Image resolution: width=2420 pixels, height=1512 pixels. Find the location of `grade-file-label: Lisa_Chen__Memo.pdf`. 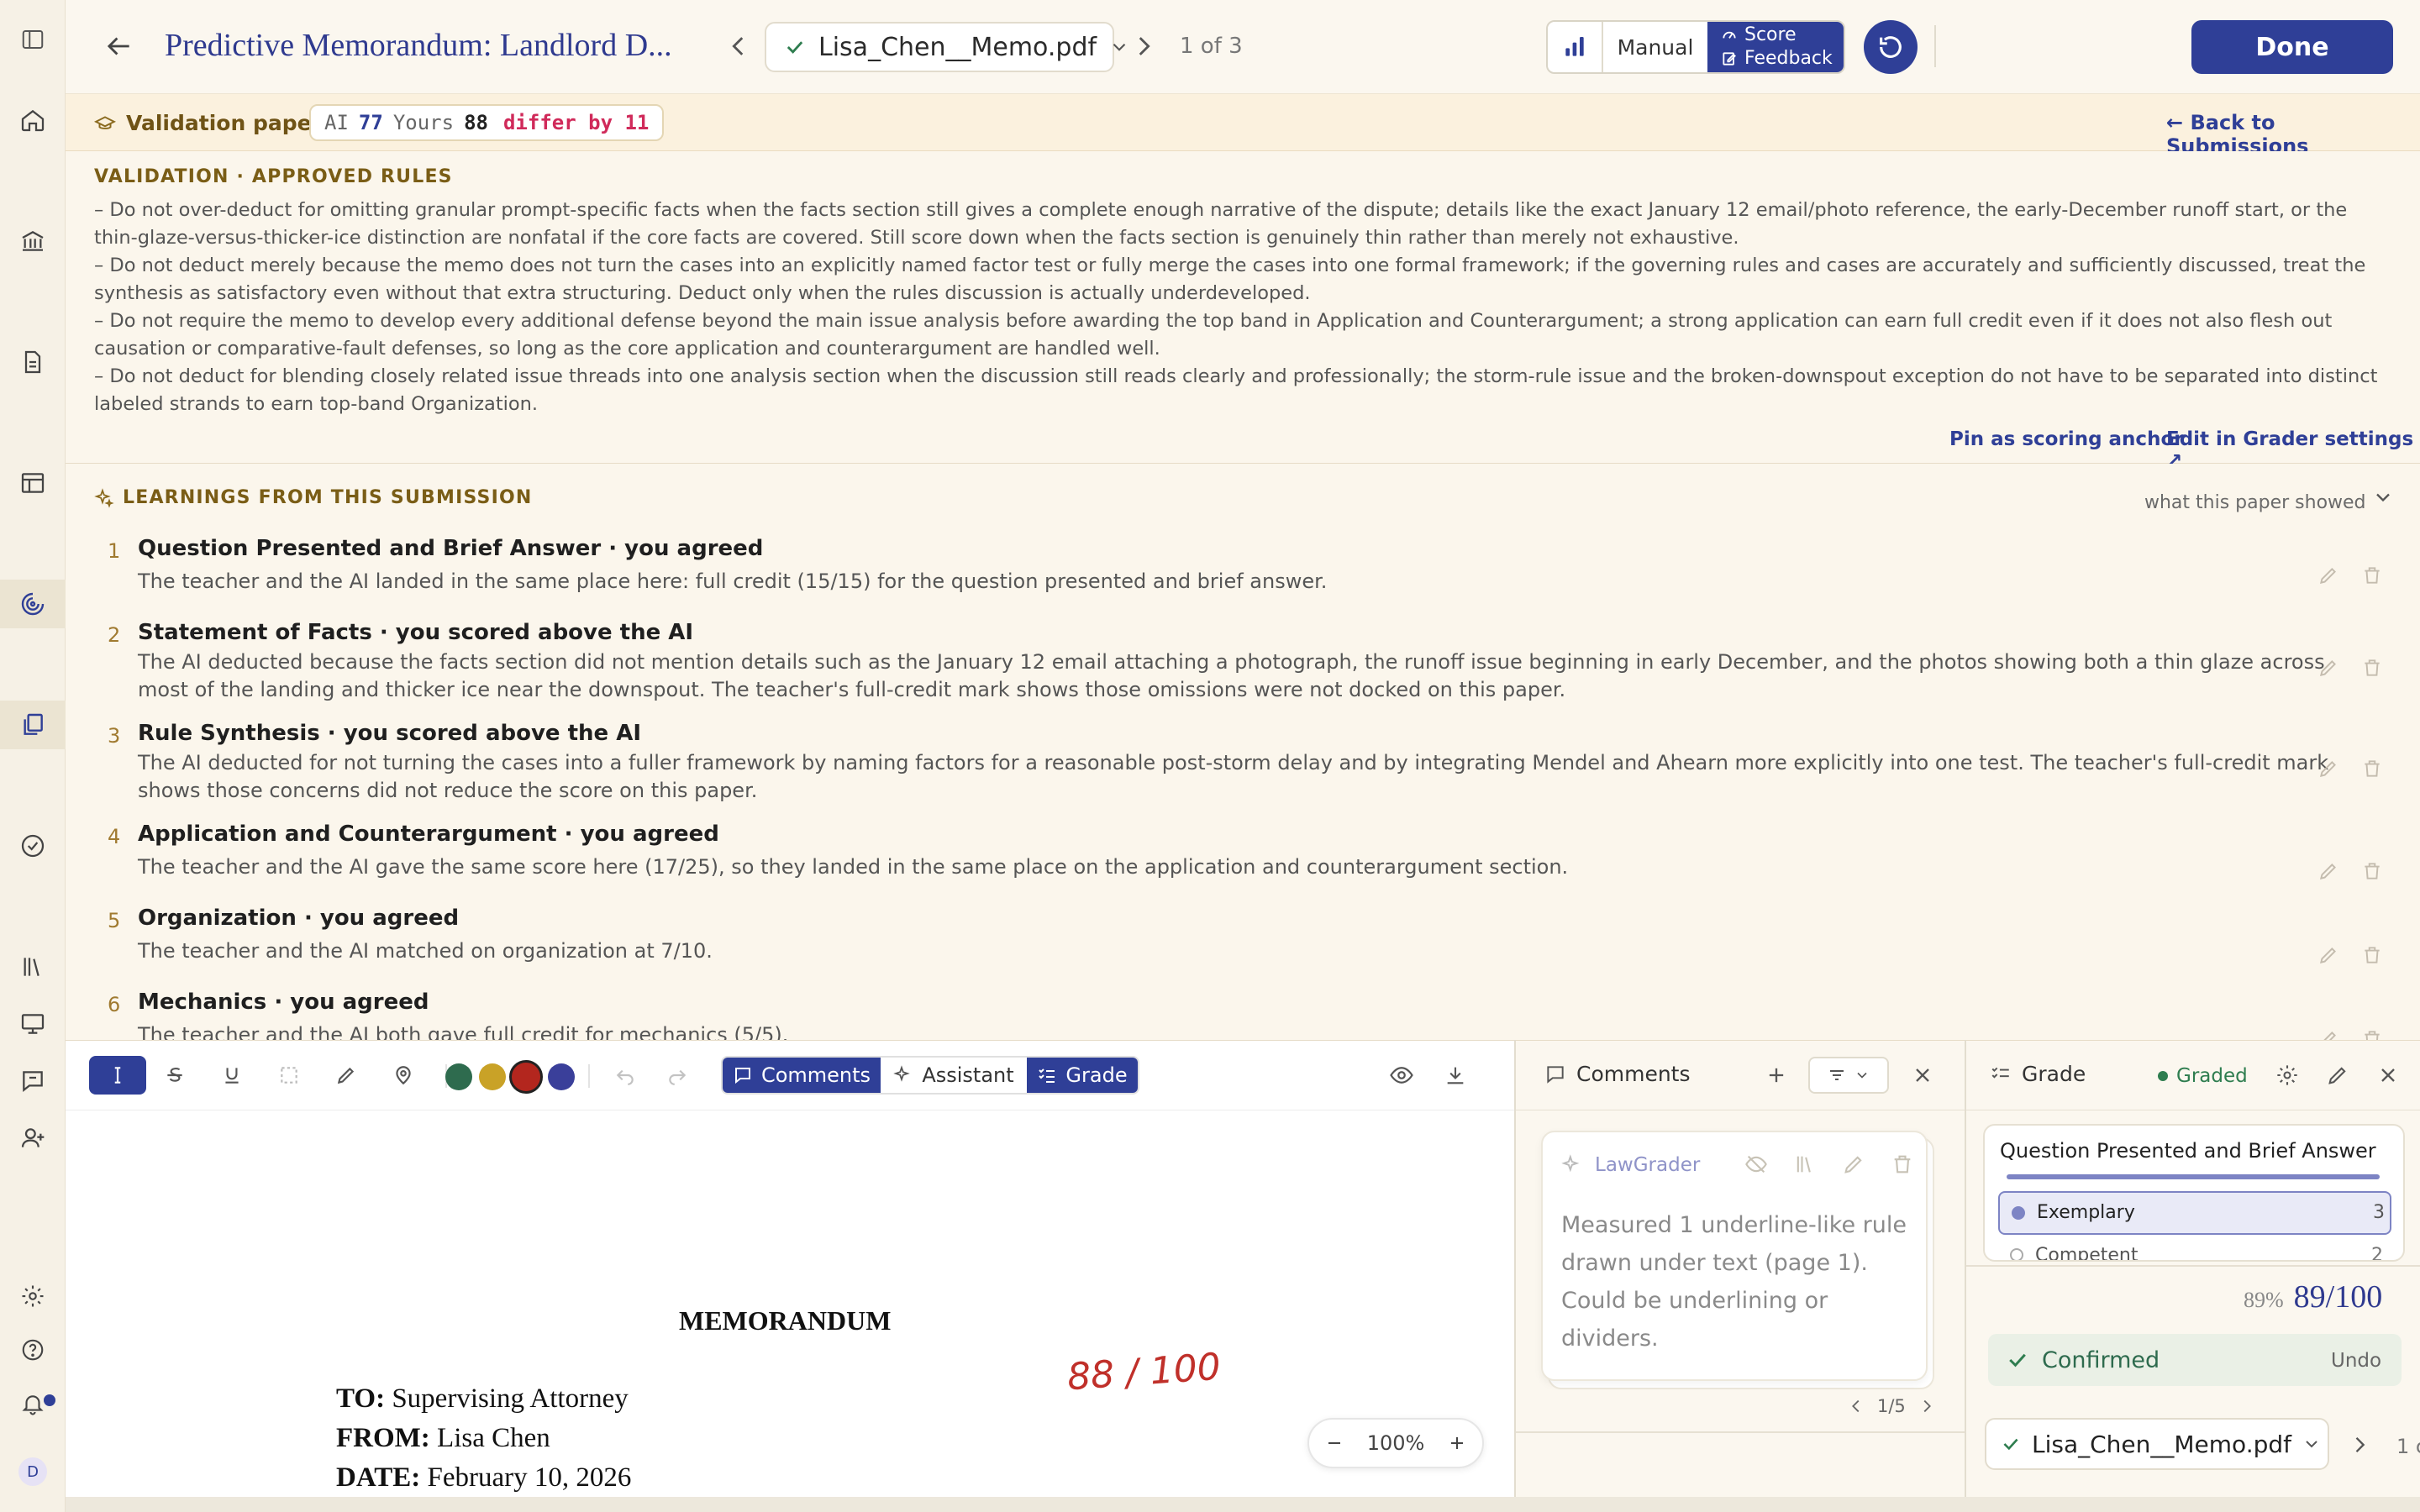

grade-file-label: Lisa_Chen__Memo.pdf is located at coordinates (2161, 1444).